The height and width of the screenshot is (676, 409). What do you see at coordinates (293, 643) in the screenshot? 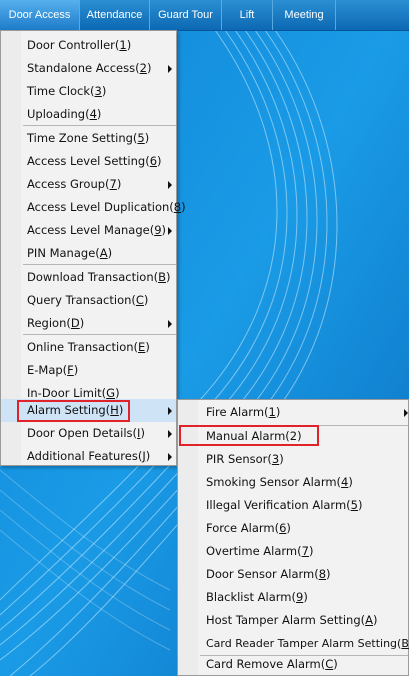
I see `submenu-item-card-reader-tamper-alarm-setting: Card Reader Tamper Alarm Setting(B)` at bounding box center [293, 643].